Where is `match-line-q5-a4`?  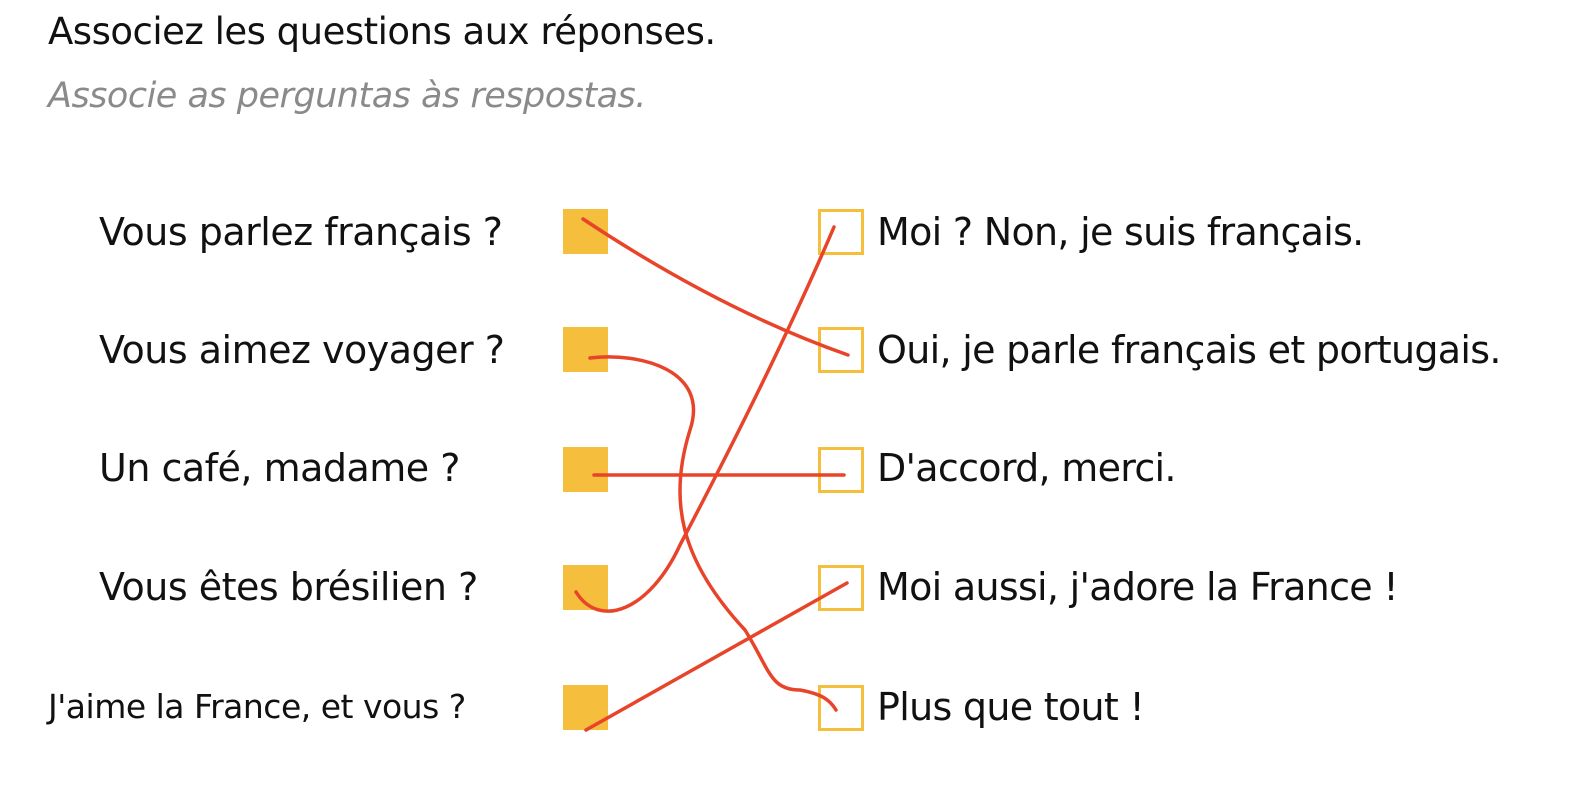 match-line-q5-a4 is located at coordinates (716, 656).